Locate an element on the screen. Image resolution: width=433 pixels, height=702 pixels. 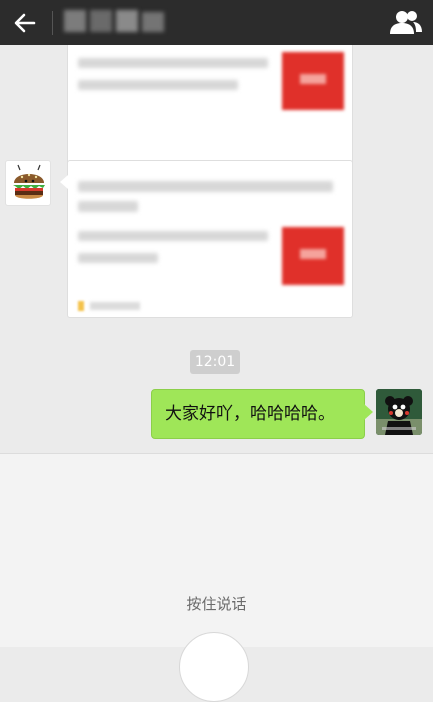
group-info-button is located at coordinates (406, 23).